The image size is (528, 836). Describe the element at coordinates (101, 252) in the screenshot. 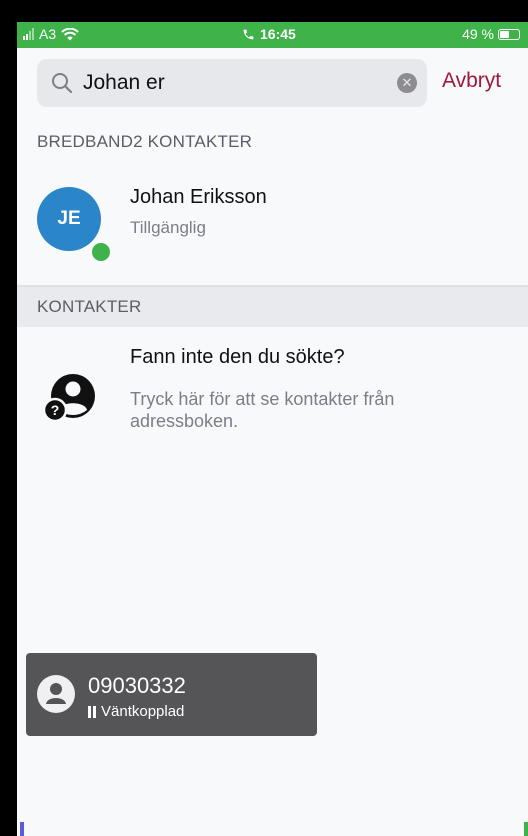

I see `presence-indicator` at that location.